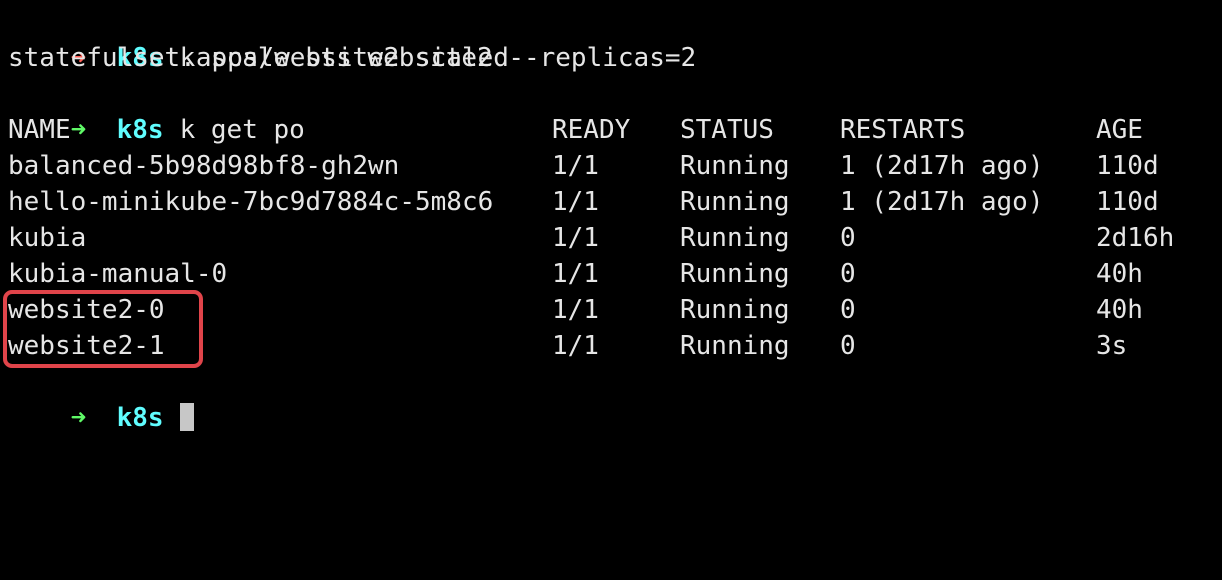 This screenshot has height=580, width=1222. I want to click on header-age: AGE, so click(1119, 130).